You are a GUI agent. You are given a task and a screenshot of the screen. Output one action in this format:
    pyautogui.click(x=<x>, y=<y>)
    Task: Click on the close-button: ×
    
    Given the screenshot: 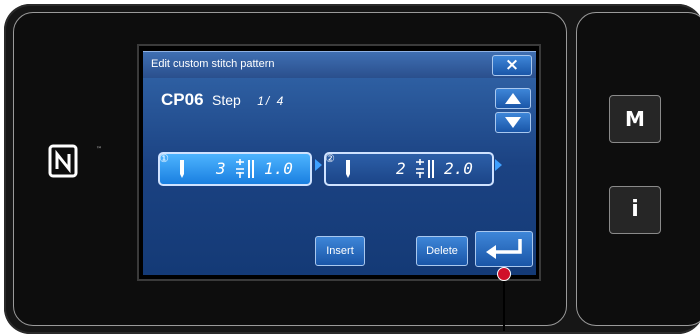 What is the action you would take?
    pyautogui.click(x=512, y=65)
    